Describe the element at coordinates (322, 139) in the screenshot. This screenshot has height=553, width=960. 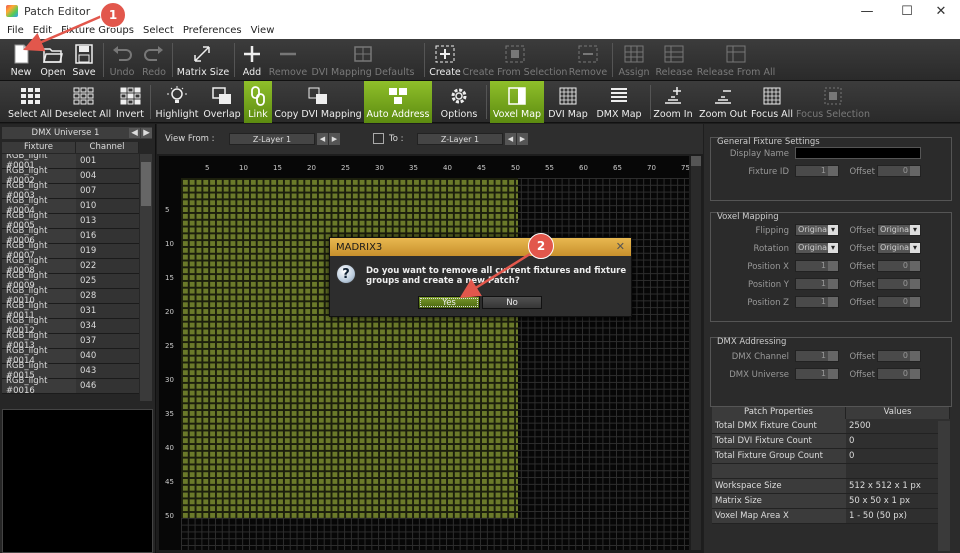
I see `view-from-prev-icon: ◀` at that location.